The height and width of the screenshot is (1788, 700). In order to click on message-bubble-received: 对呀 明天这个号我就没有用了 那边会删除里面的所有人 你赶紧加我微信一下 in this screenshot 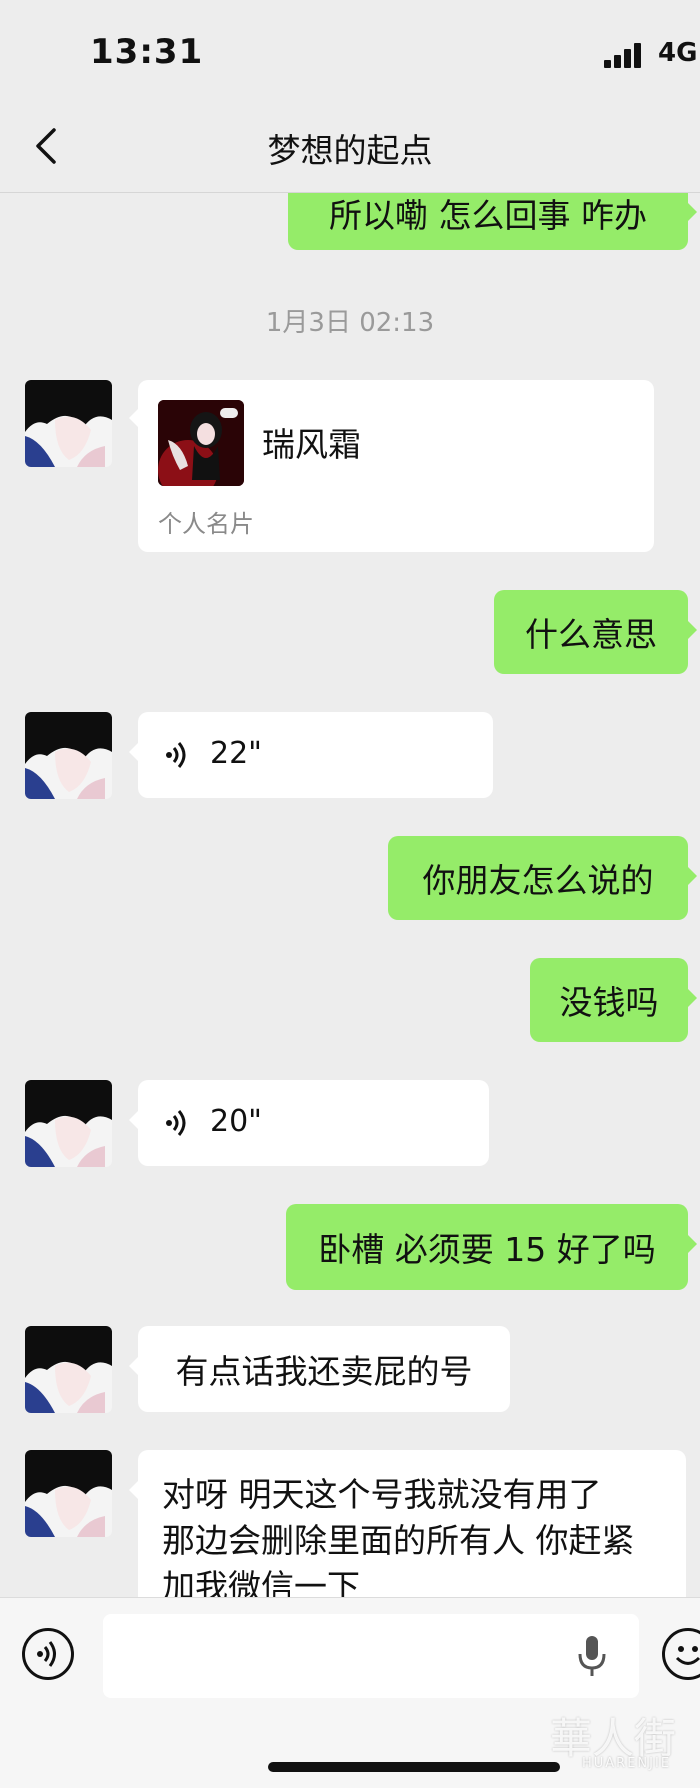, I will do `click(407, 1523)`.